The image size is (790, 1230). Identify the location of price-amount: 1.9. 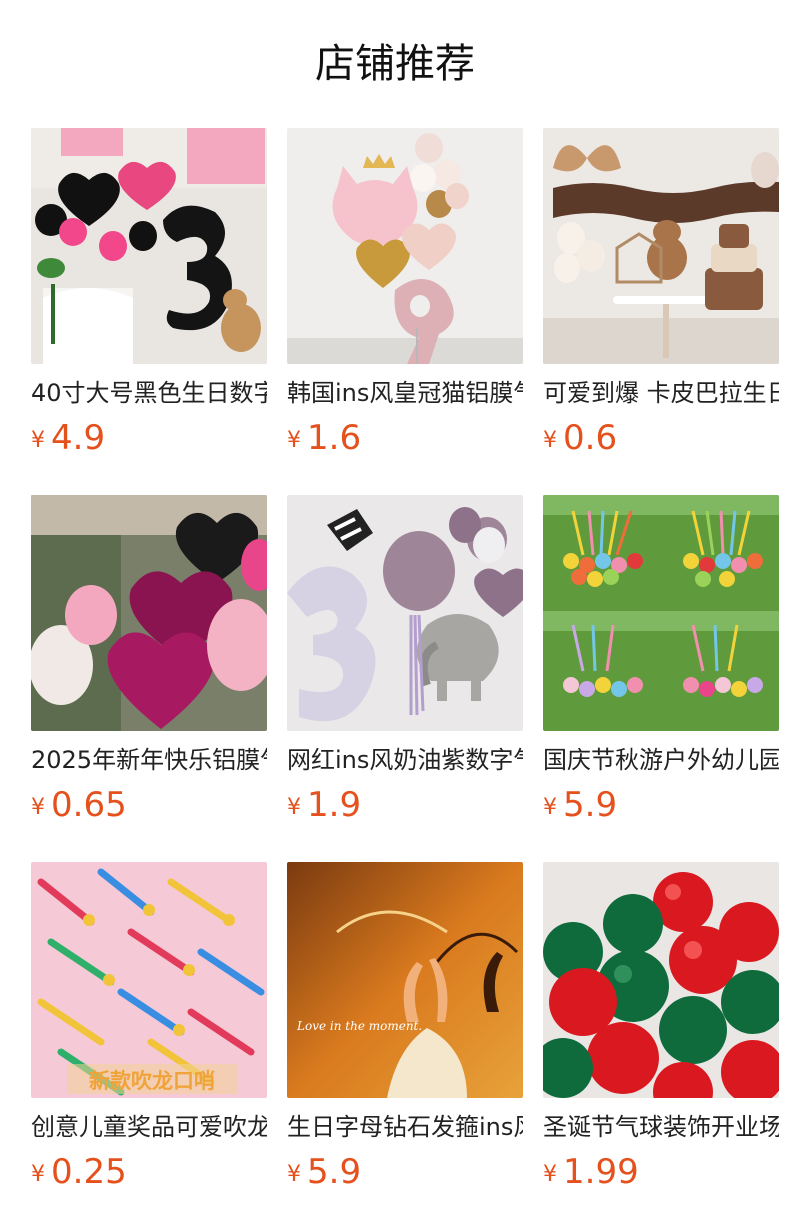
(334, 805).